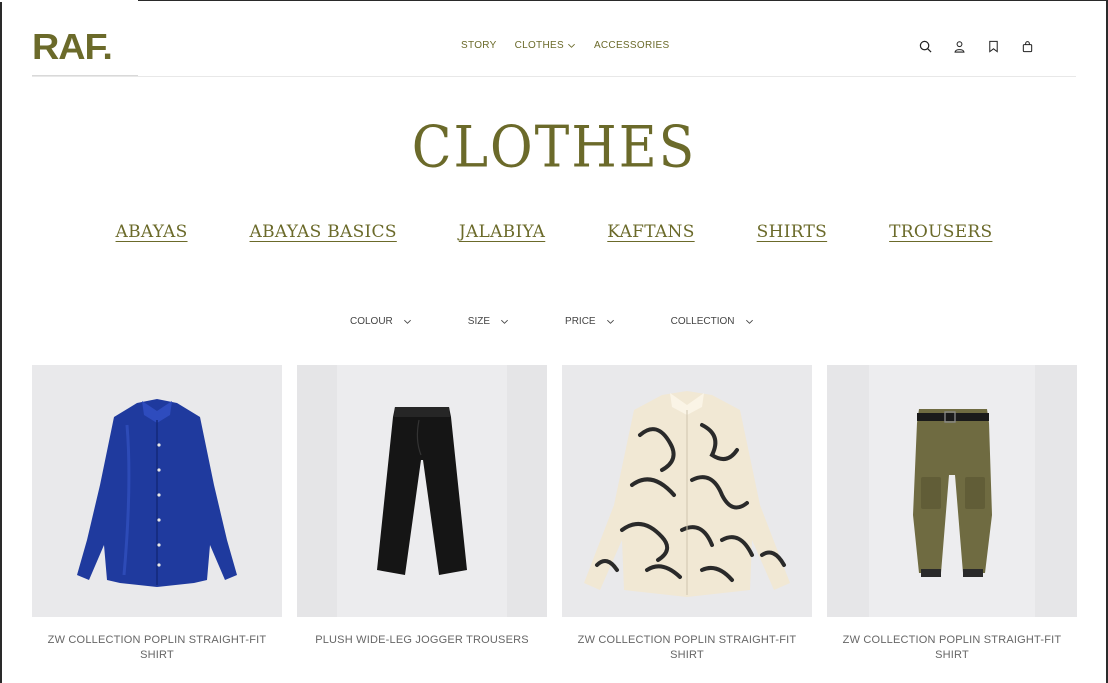 This screenshot has width=1108, height=683. I want to click on nav-item-label: STORY, so click(479, 45).